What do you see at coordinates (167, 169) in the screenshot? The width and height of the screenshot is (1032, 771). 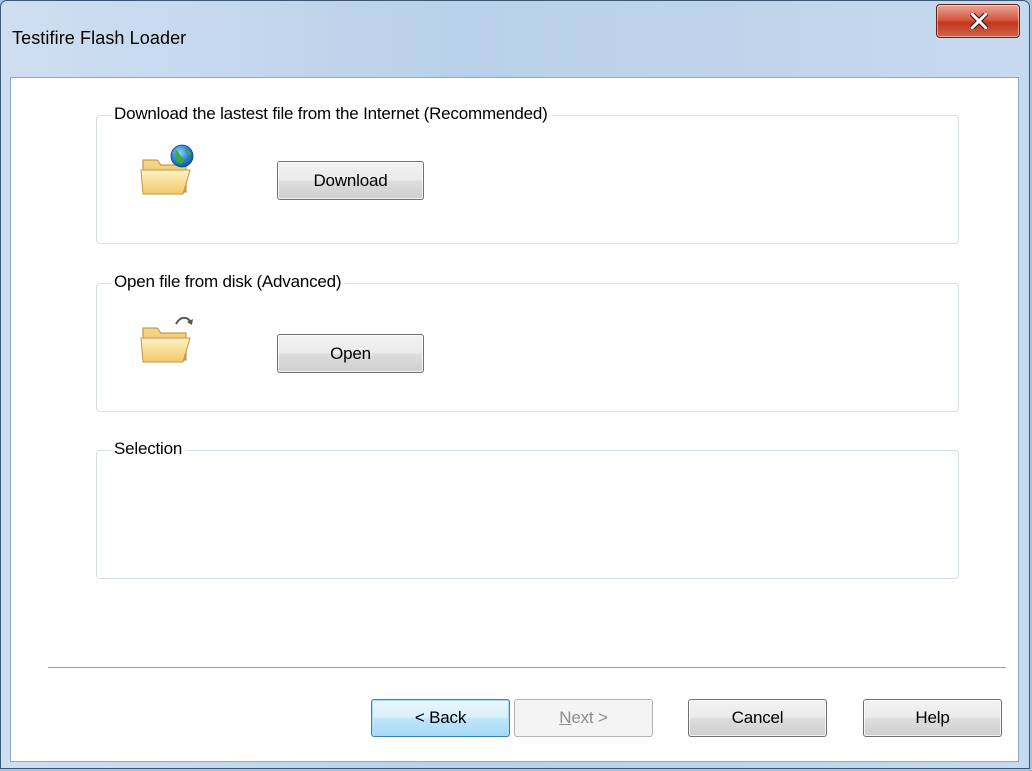 I see `folder-globe-icon` at bounding box center [167, 169].